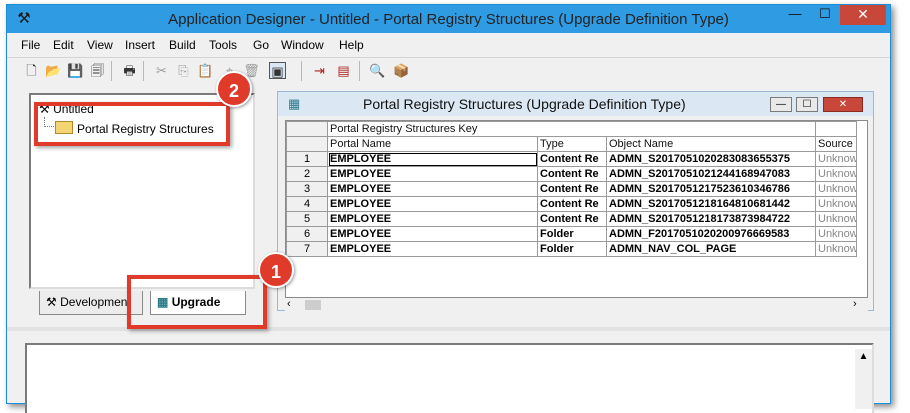 Image resolution: width=910 pixels, height=413 pixels. What do you see at coordinates (855, 304) in the screenshot?
I see `scroll-right-arrow-icon: ›` at bounding box center [855, 304].